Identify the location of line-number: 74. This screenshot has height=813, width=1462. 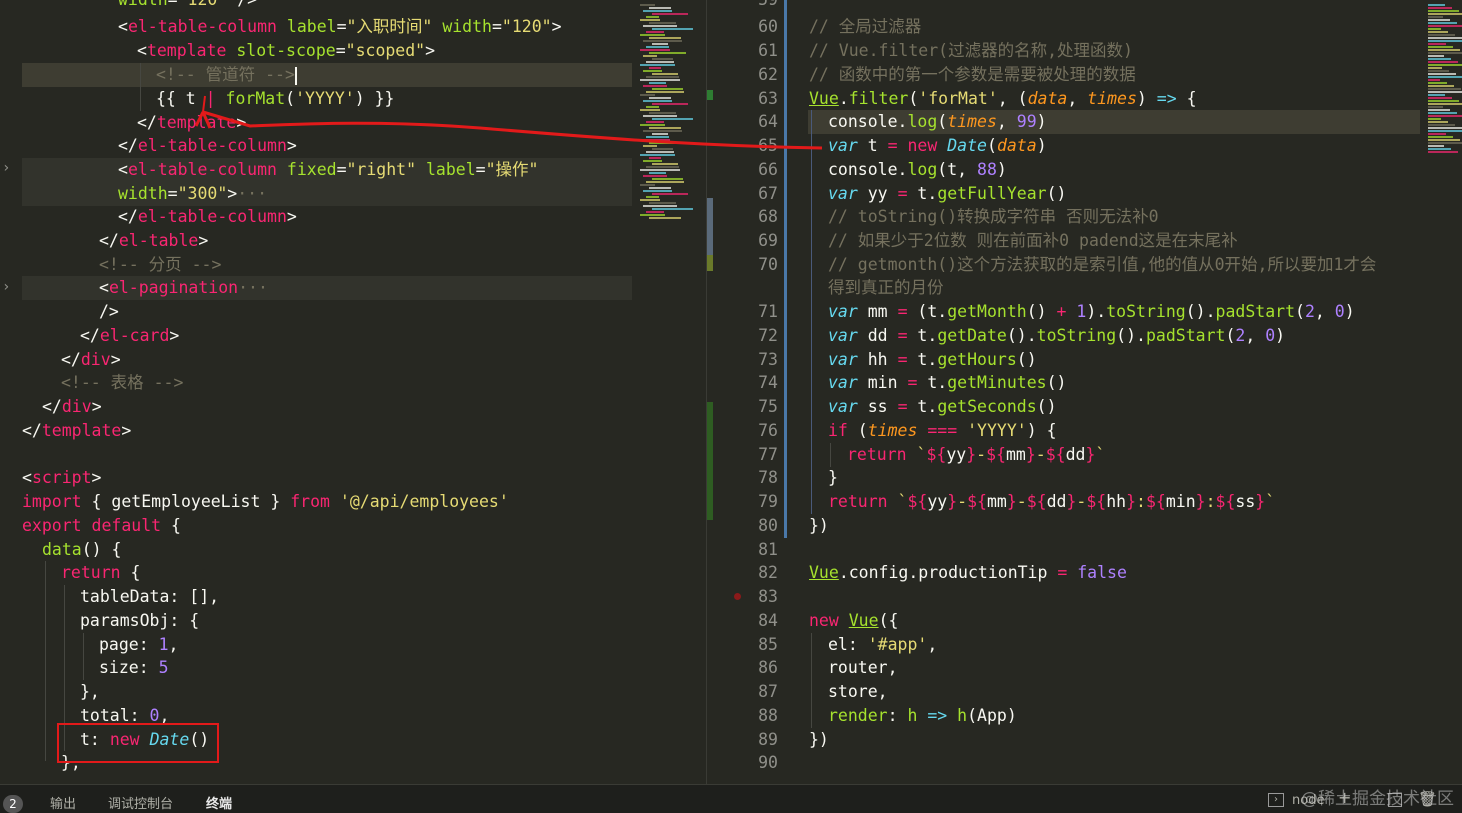
(768, 382).